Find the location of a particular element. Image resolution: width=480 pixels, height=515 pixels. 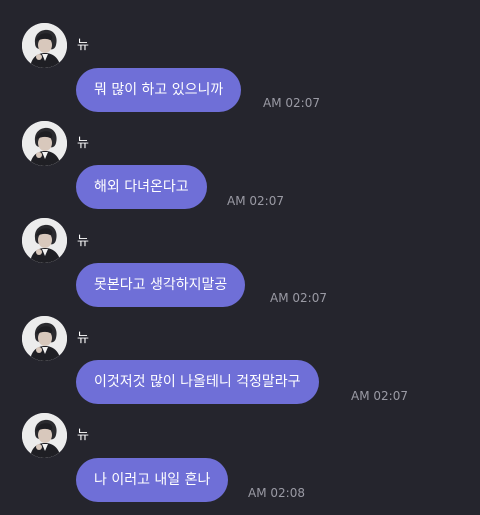

message-bubble: 못본다고 생각하지말공 is located at coordinates (161, 285).